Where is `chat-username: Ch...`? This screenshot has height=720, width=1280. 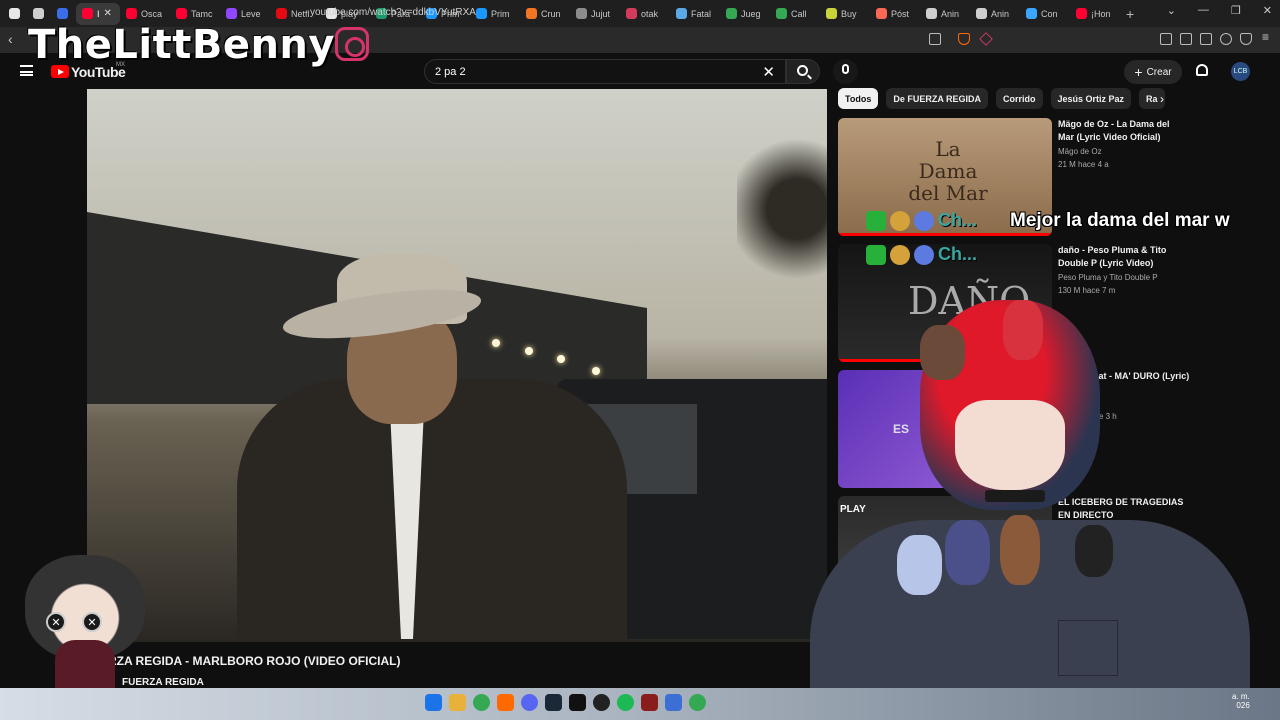 chat-username: Ch... is located at coordinates (957, 220).